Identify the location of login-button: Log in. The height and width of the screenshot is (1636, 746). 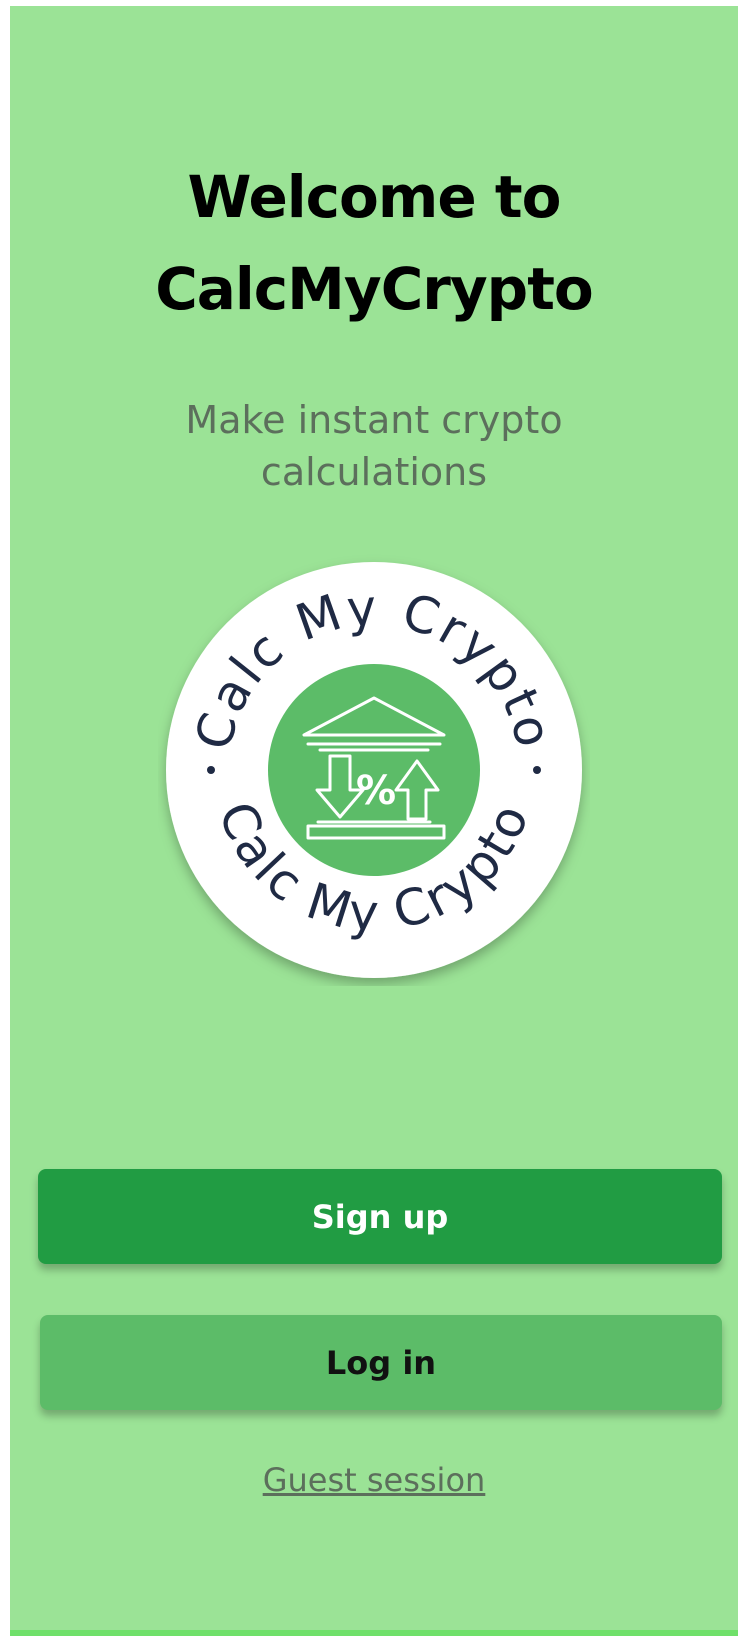
(381, 1362).